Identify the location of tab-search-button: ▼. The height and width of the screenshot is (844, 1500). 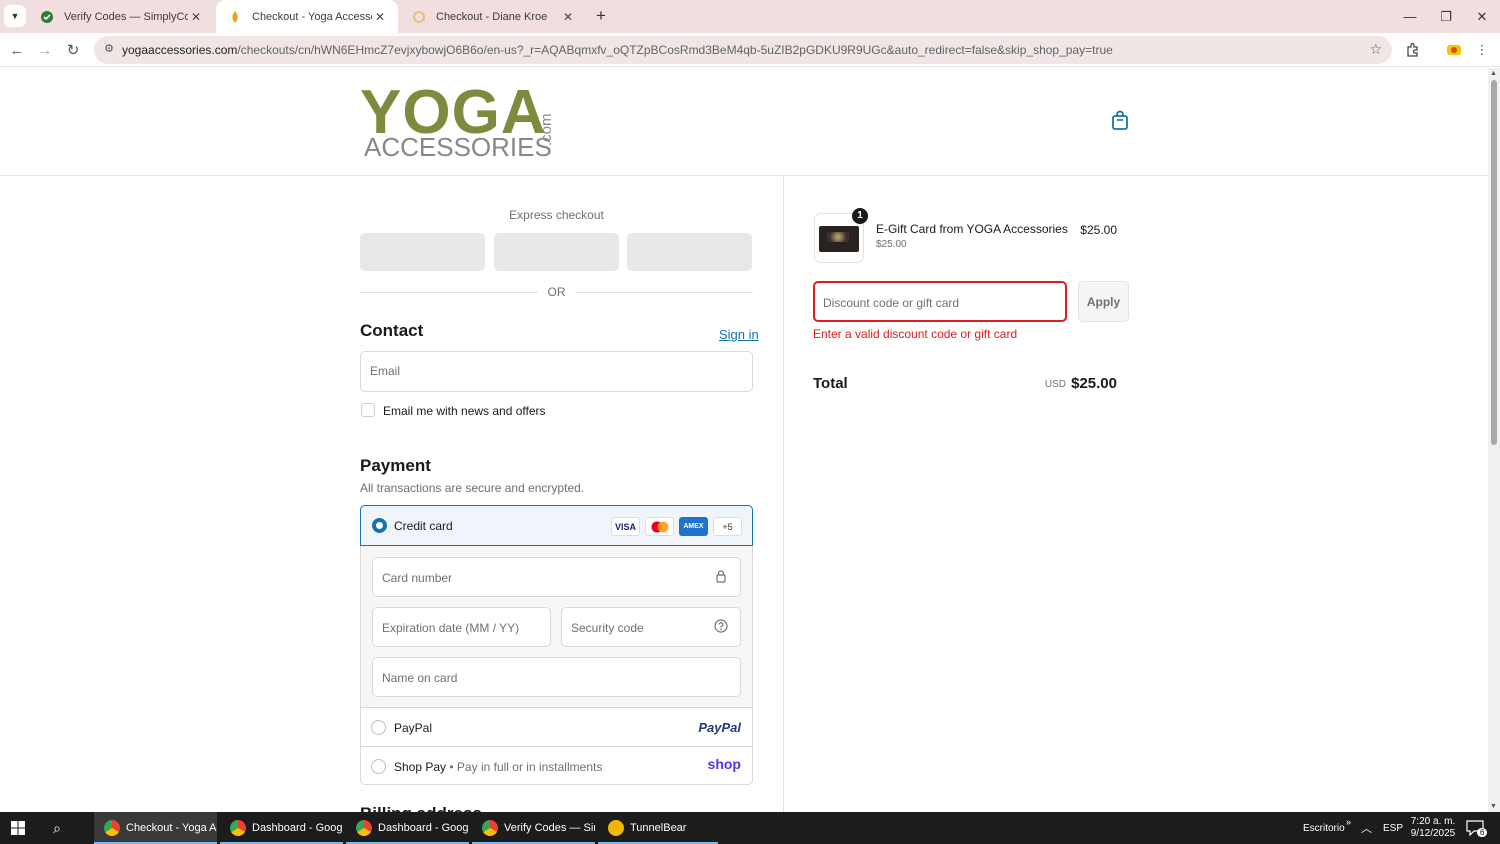
(15, 16).